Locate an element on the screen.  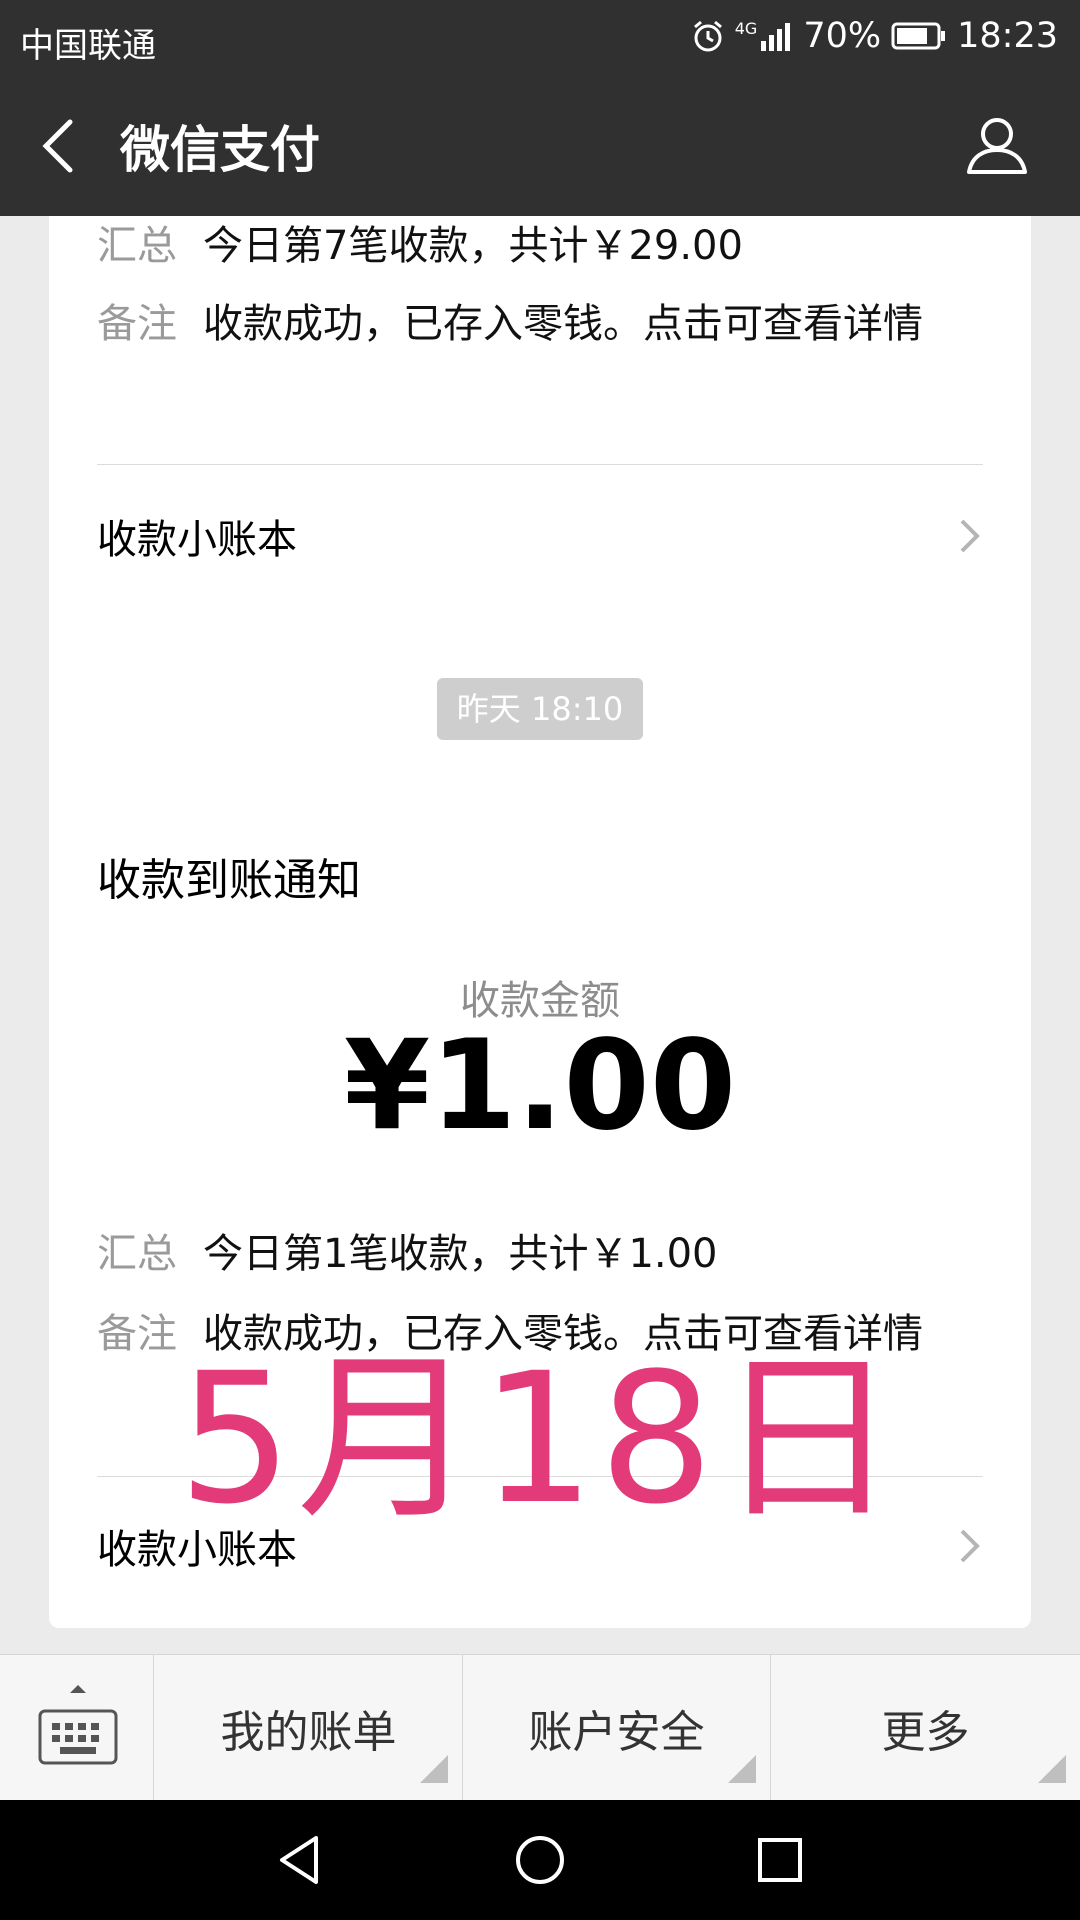
note-row: 备注 收款成功，已存入零钱。点击可查看详情 is located at coordinates (540, 324).